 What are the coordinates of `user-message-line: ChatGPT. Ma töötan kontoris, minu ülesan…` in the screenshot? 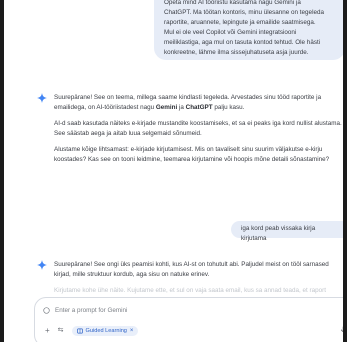 It's located at (244, 12).